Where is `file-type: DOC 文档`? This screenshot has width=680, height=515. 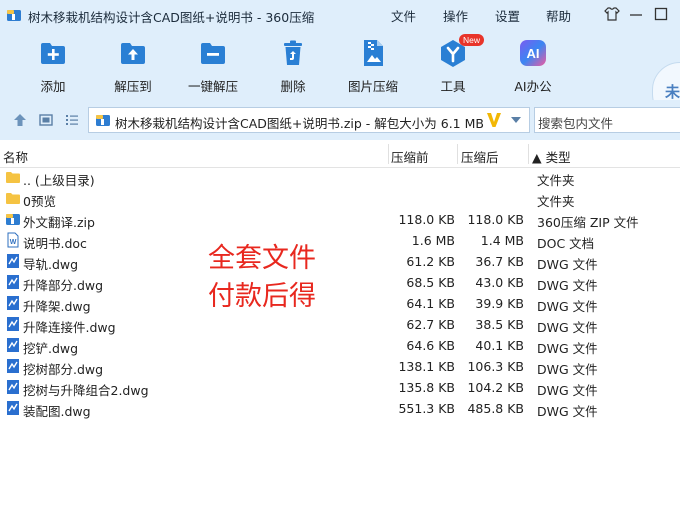
file-type: DOC 文档 is located at coordinates (566, 243).